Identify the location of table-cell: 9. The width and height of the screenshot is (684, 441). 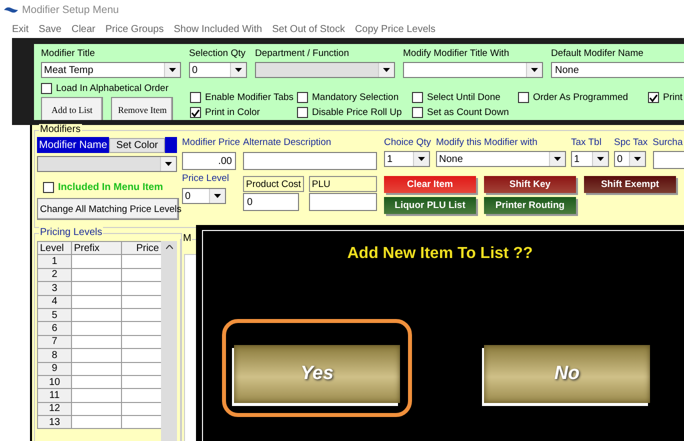
(55, 369).